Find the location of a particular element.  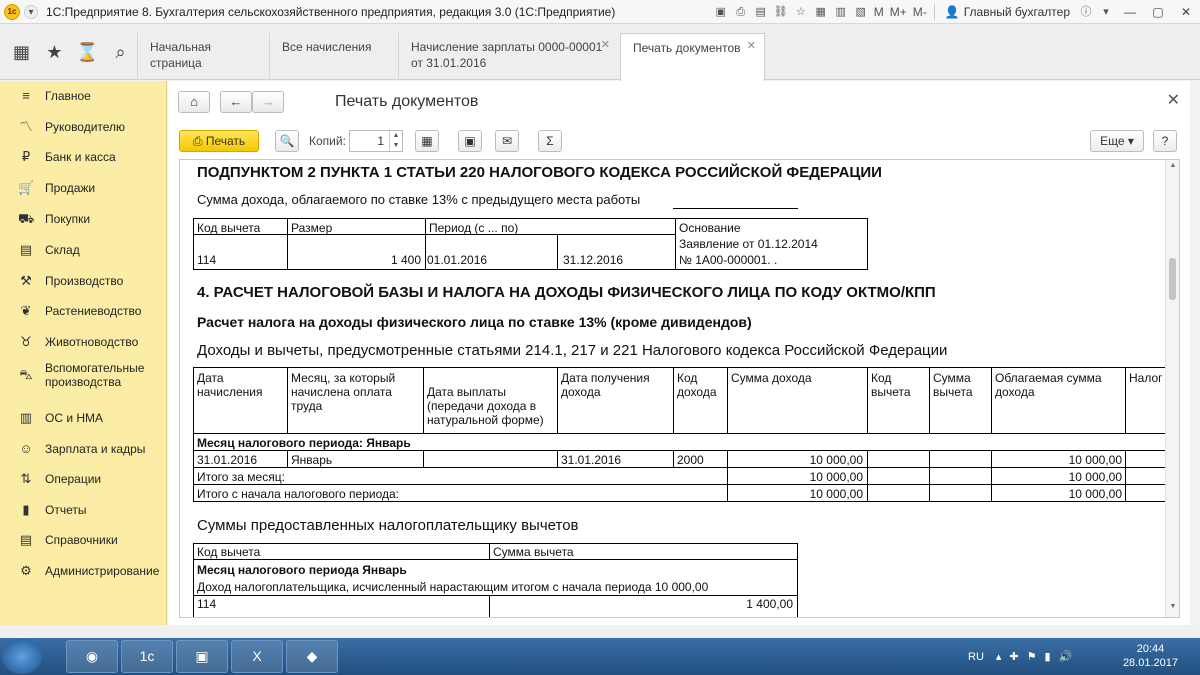

search-icon: ⌕ is located at coordinates (120, 52).